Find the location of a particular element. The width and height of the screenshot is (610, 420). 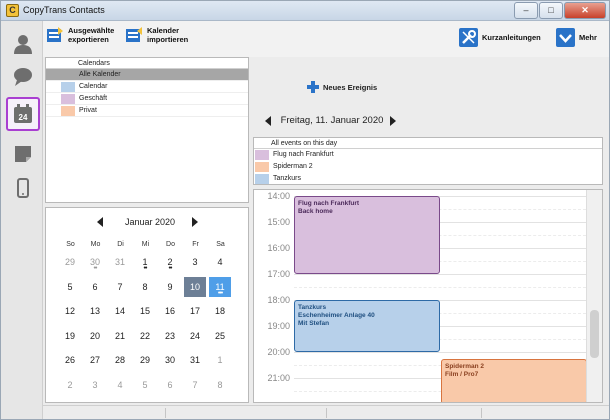

day-cell: 25 is located at coordinates (220, 336).